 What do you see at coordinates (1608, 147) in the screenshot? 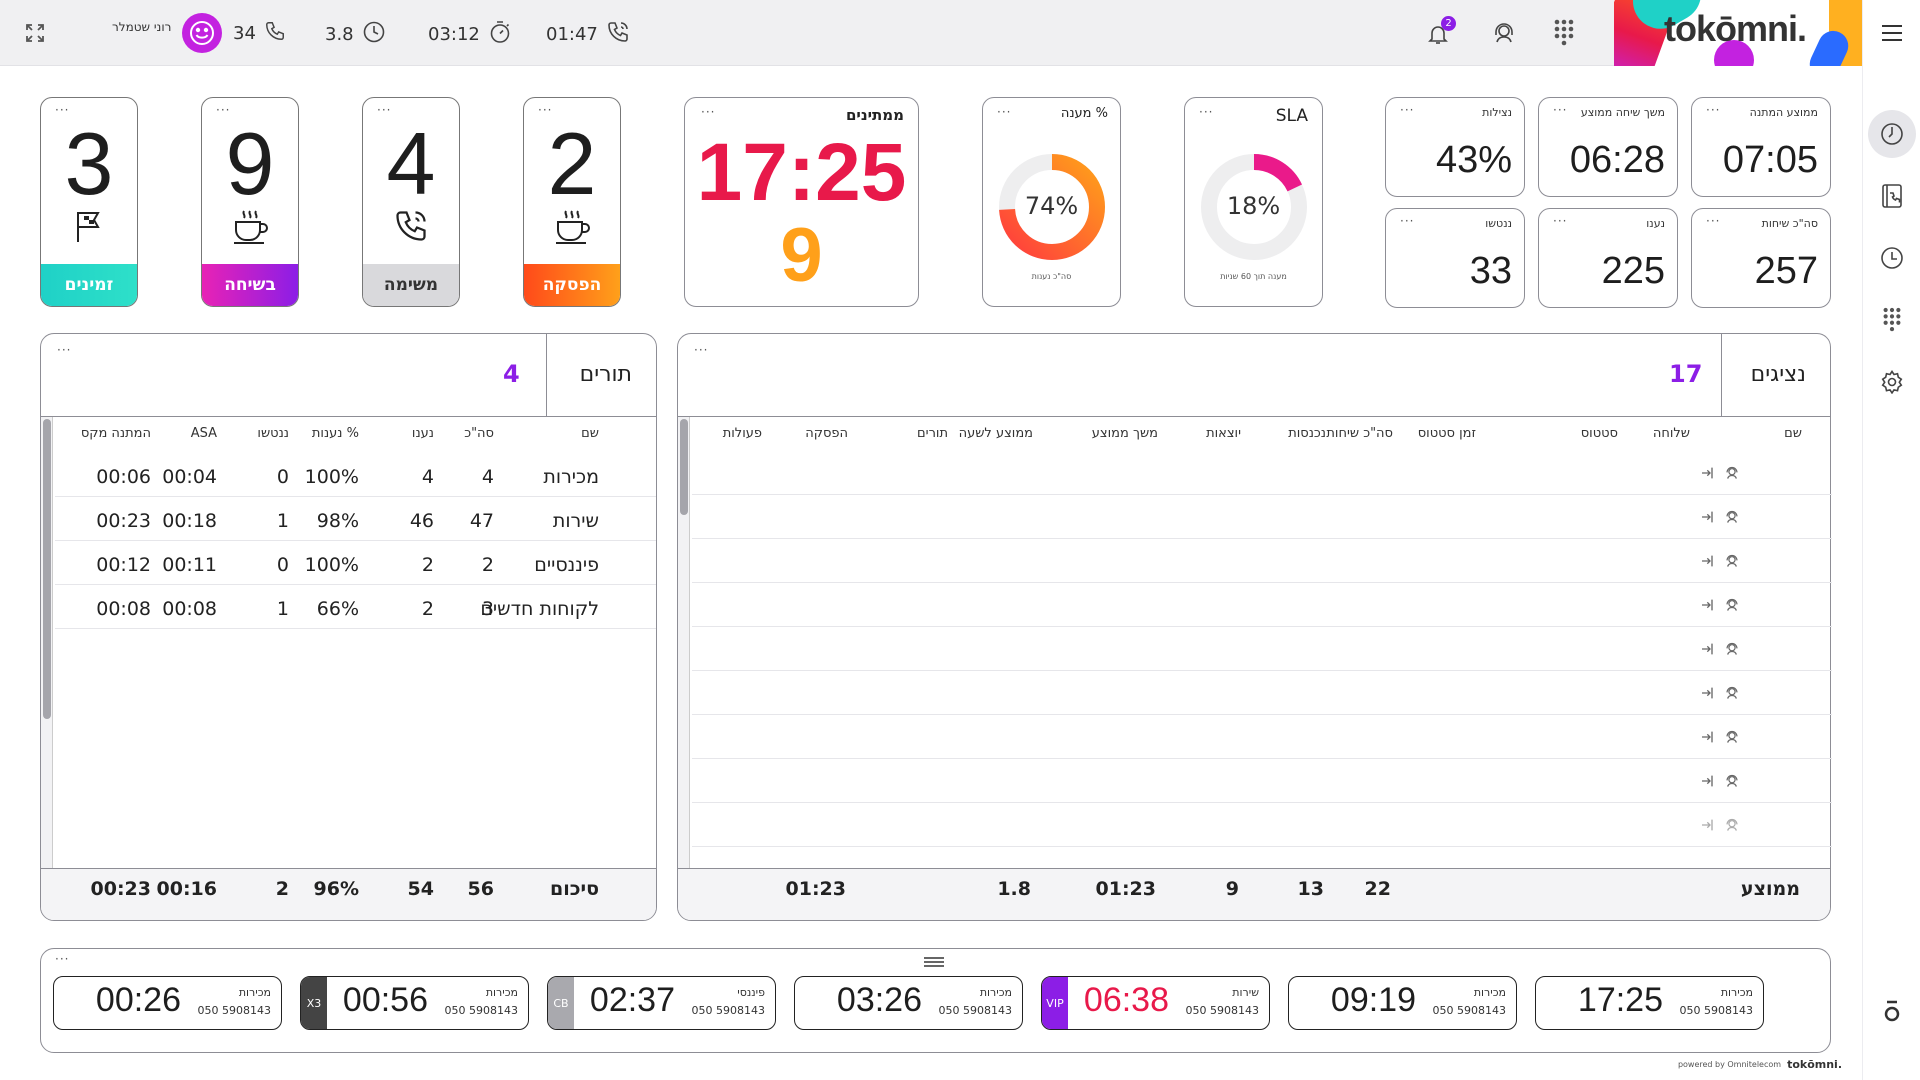
I see `stat-card: ··· משך שיחה ממוצע 06:28` at bounding box center [1608, 147].